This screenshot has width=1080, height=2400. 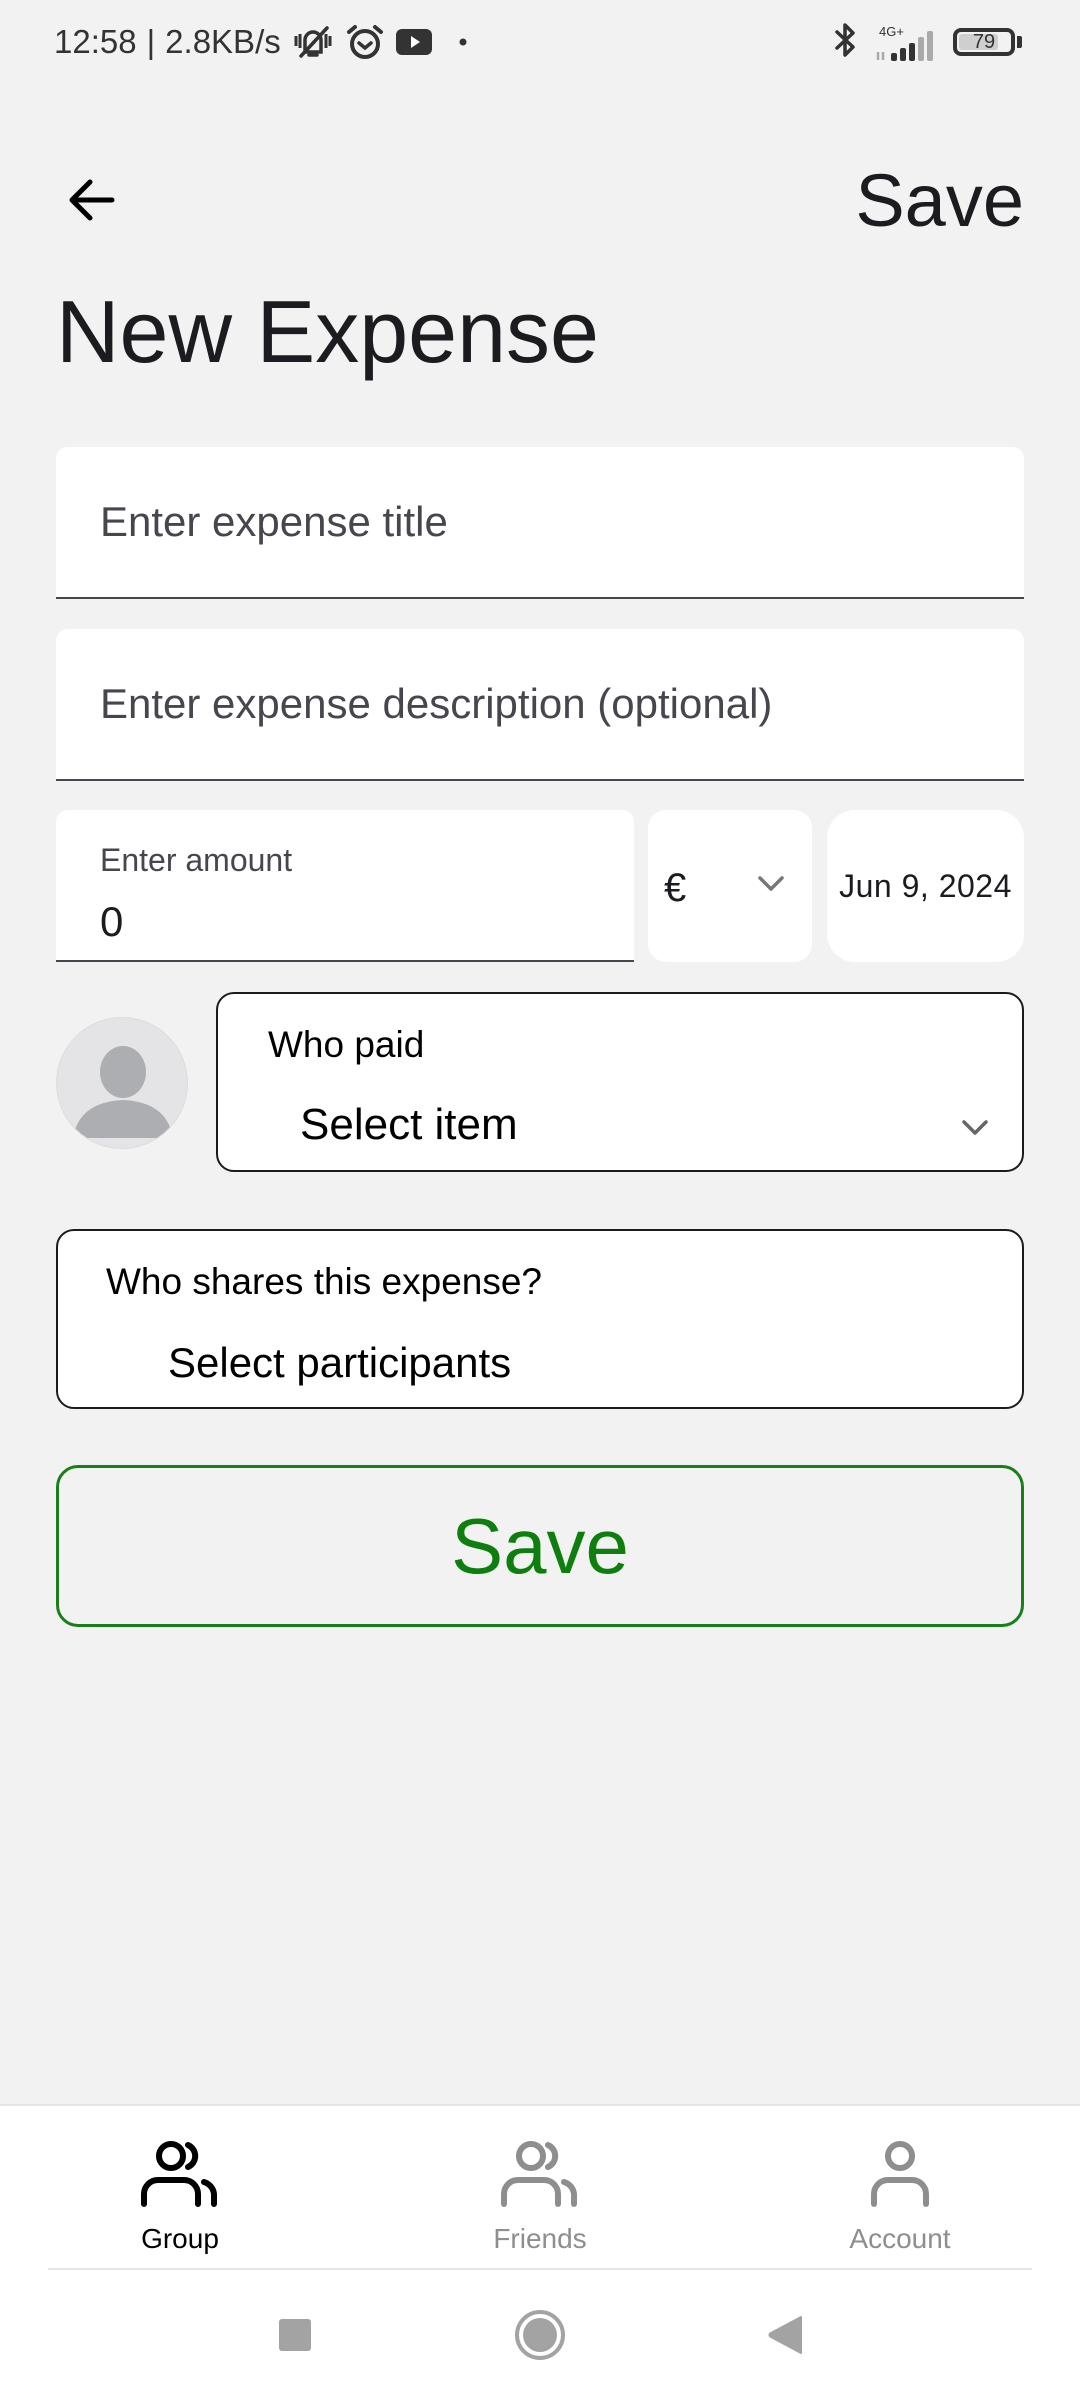 I want to click on network-speed: 2.8KB/s, so click(x=223, y=41).